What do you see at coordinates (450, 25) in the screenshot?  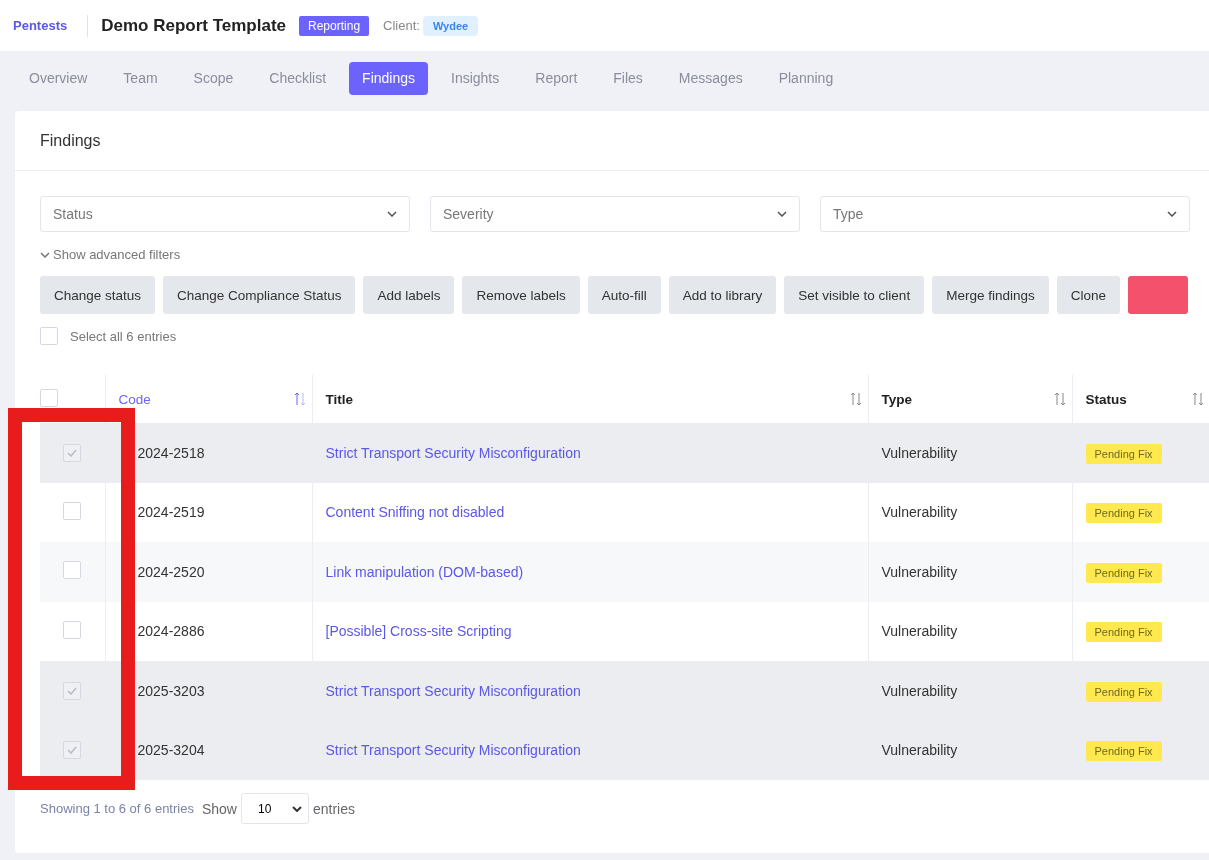 I see `client-badge: Wydee` at bounding box center [450, 25].